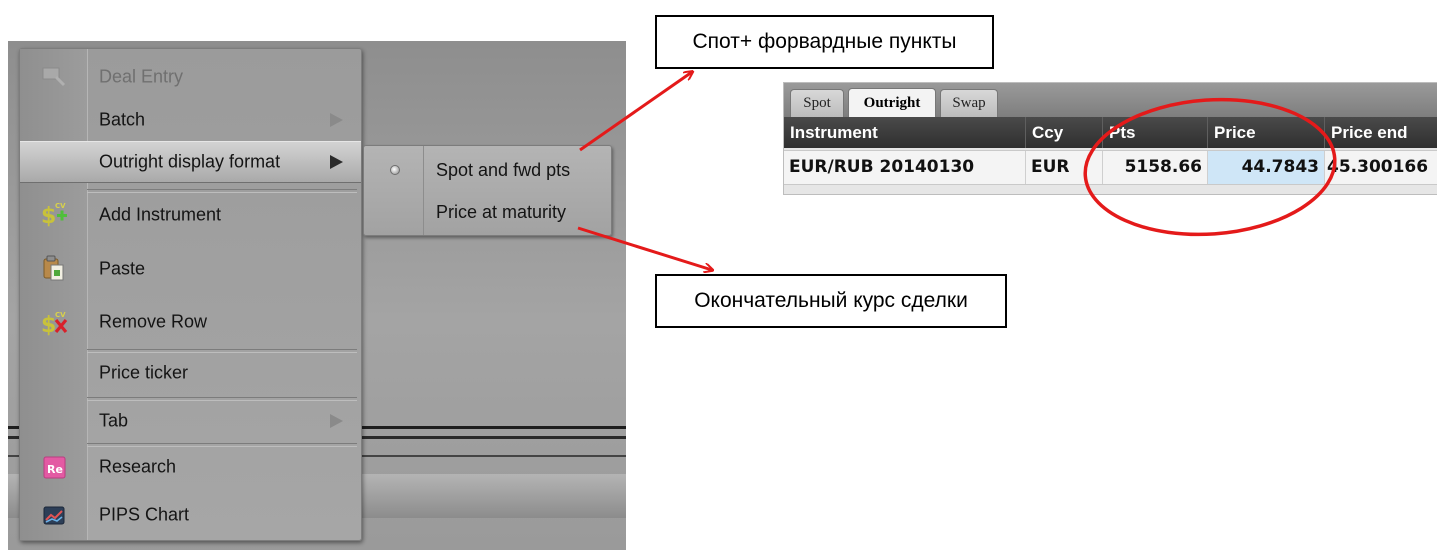 The height and width of the screenshot is (550, 1437). Describe the element at coordinates (395, 170) in the screenshot. I see `radio-selected-icon` at that location.